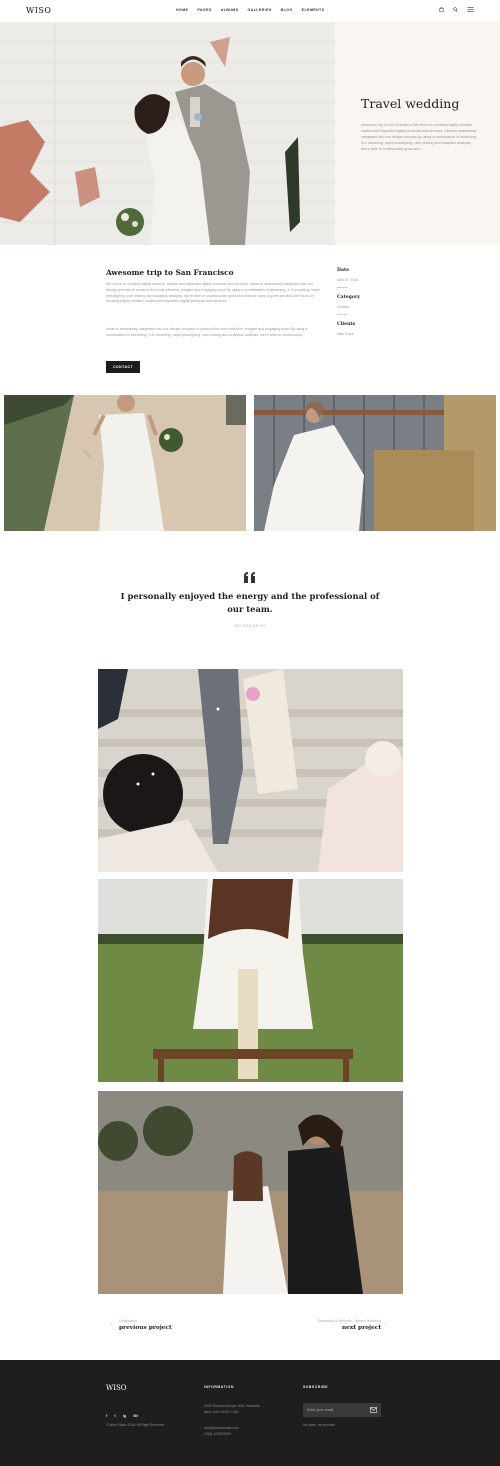  What do you see at coordinates (116, 1388) in the screenshot?
I see `footer-logo: WISO` at bounding box center [116, 1388].